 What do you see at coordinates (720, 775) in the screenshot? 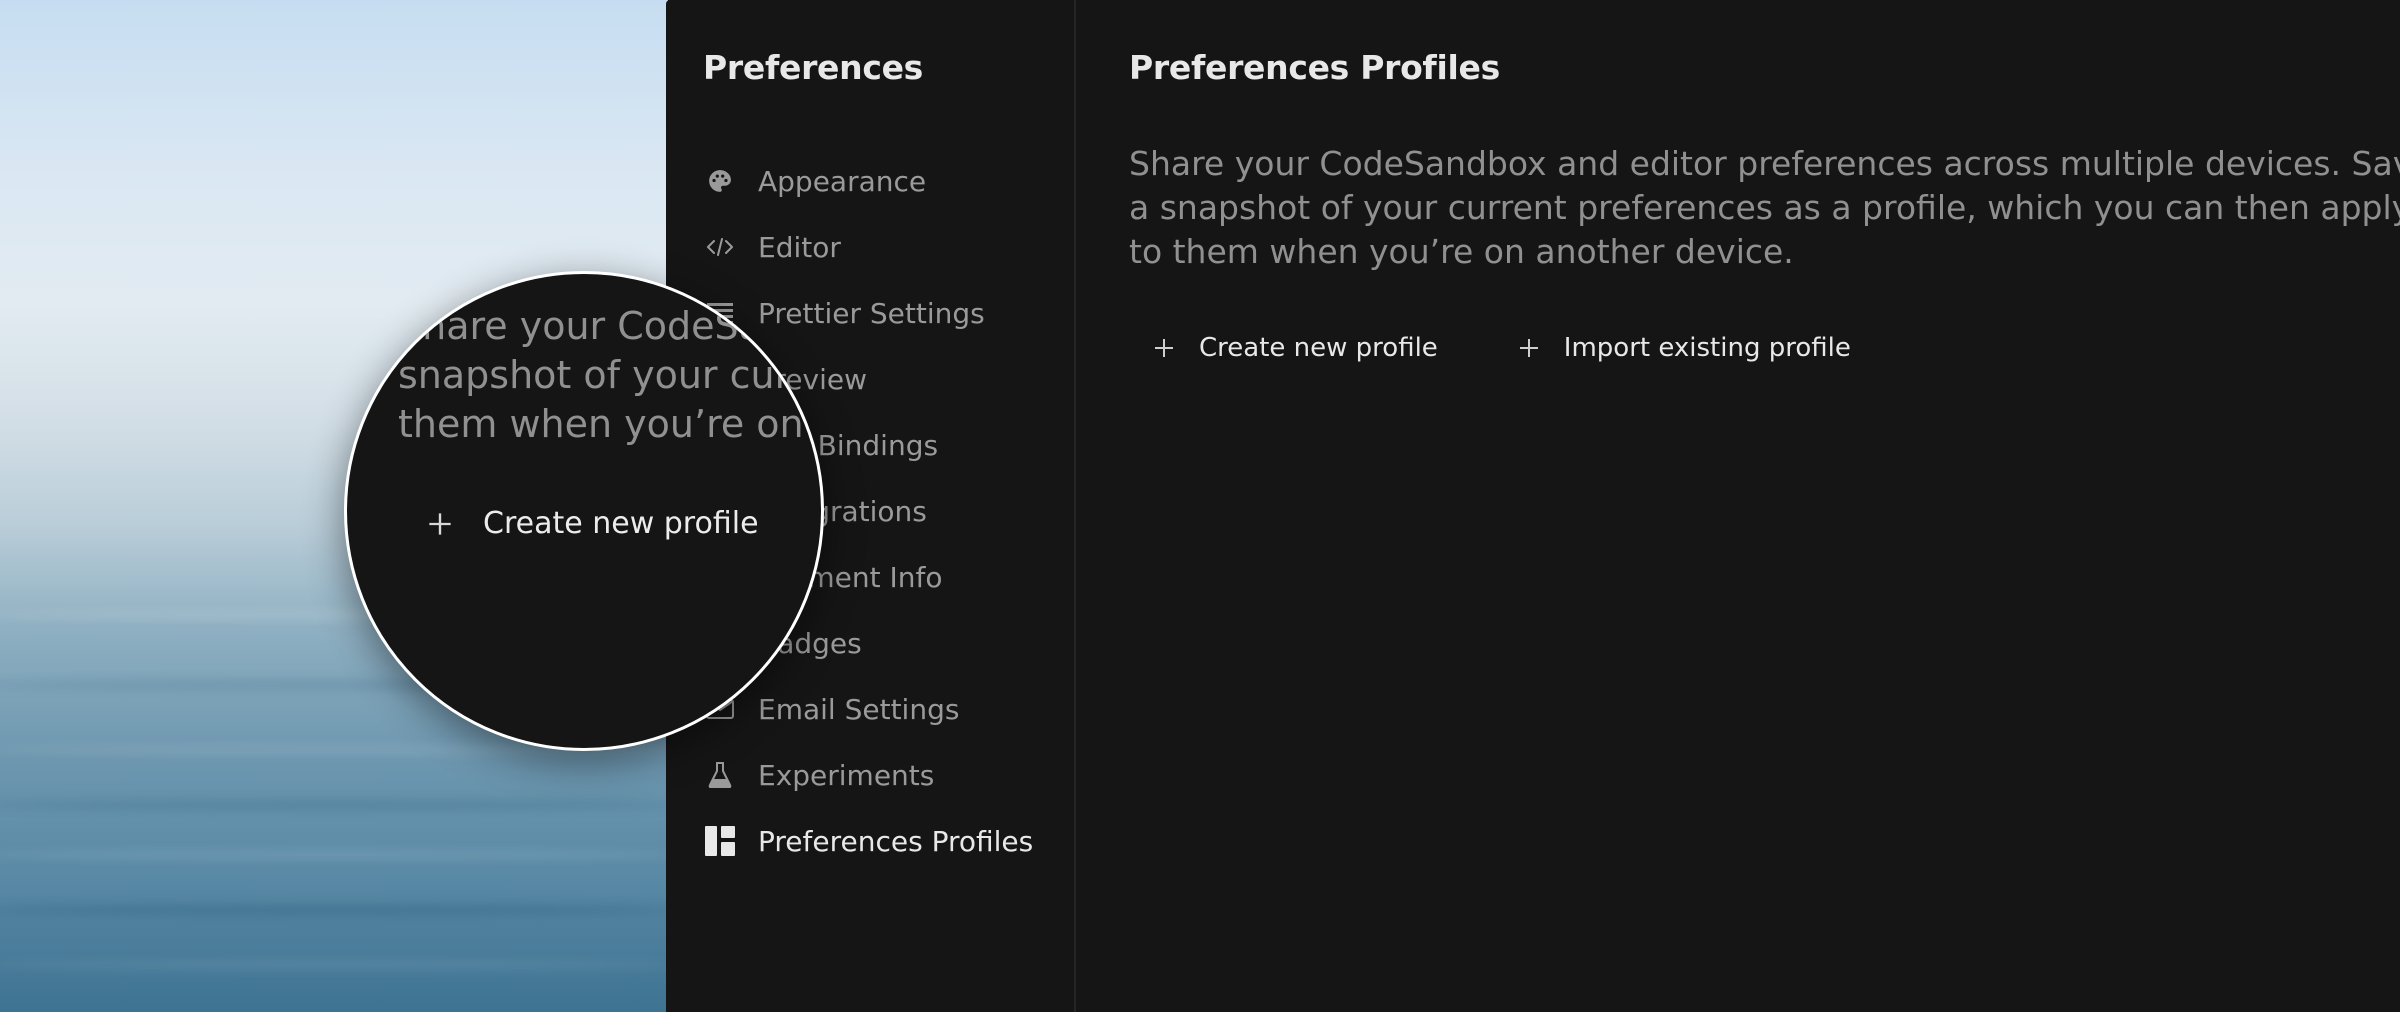
I see `flask-icon` at bounding box center [720, 775].